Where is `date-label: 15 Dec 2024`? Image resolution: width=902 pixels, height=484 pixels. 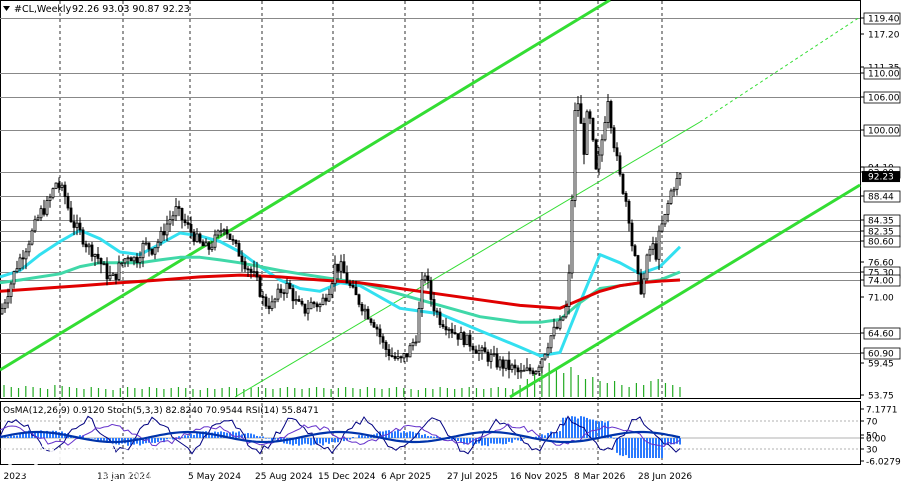
date-label: 15 Dec 2024 is located at coordinates (347, 477).